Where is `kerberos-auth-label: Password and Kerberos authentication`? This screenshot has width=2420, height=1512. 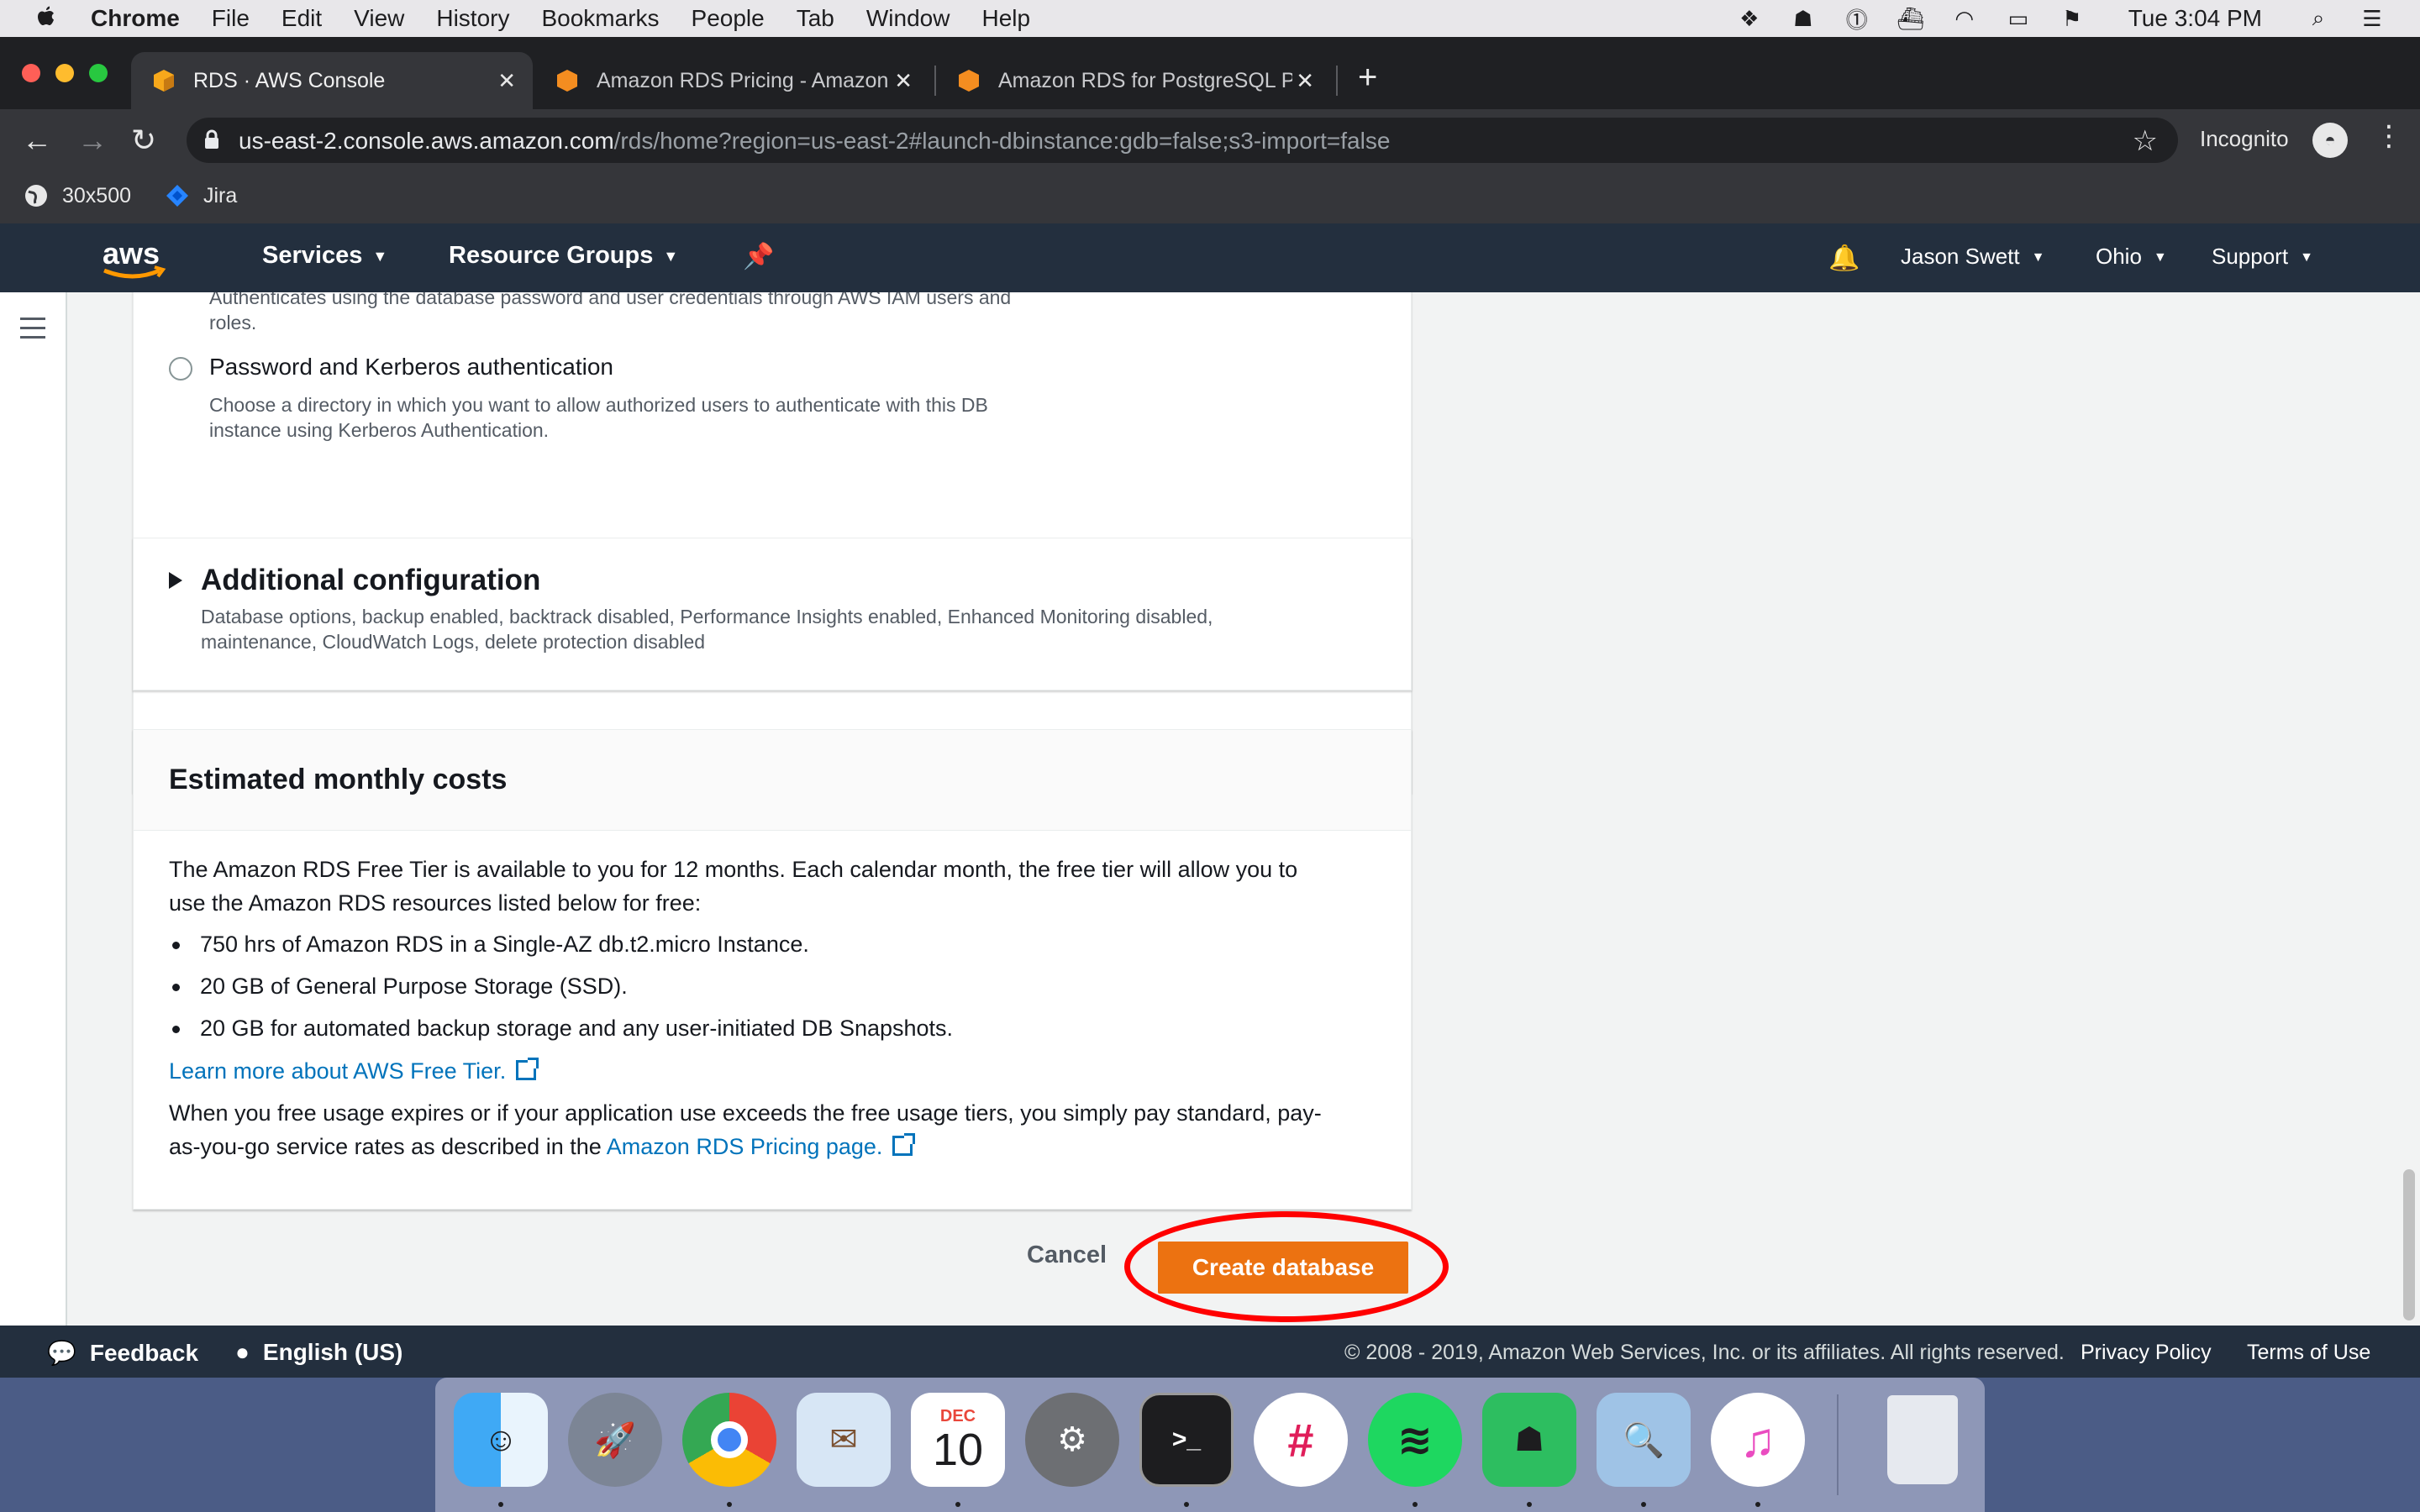 kerberos-auth-label: Password and Kerberos authentication is located at coordinates (411, 367).